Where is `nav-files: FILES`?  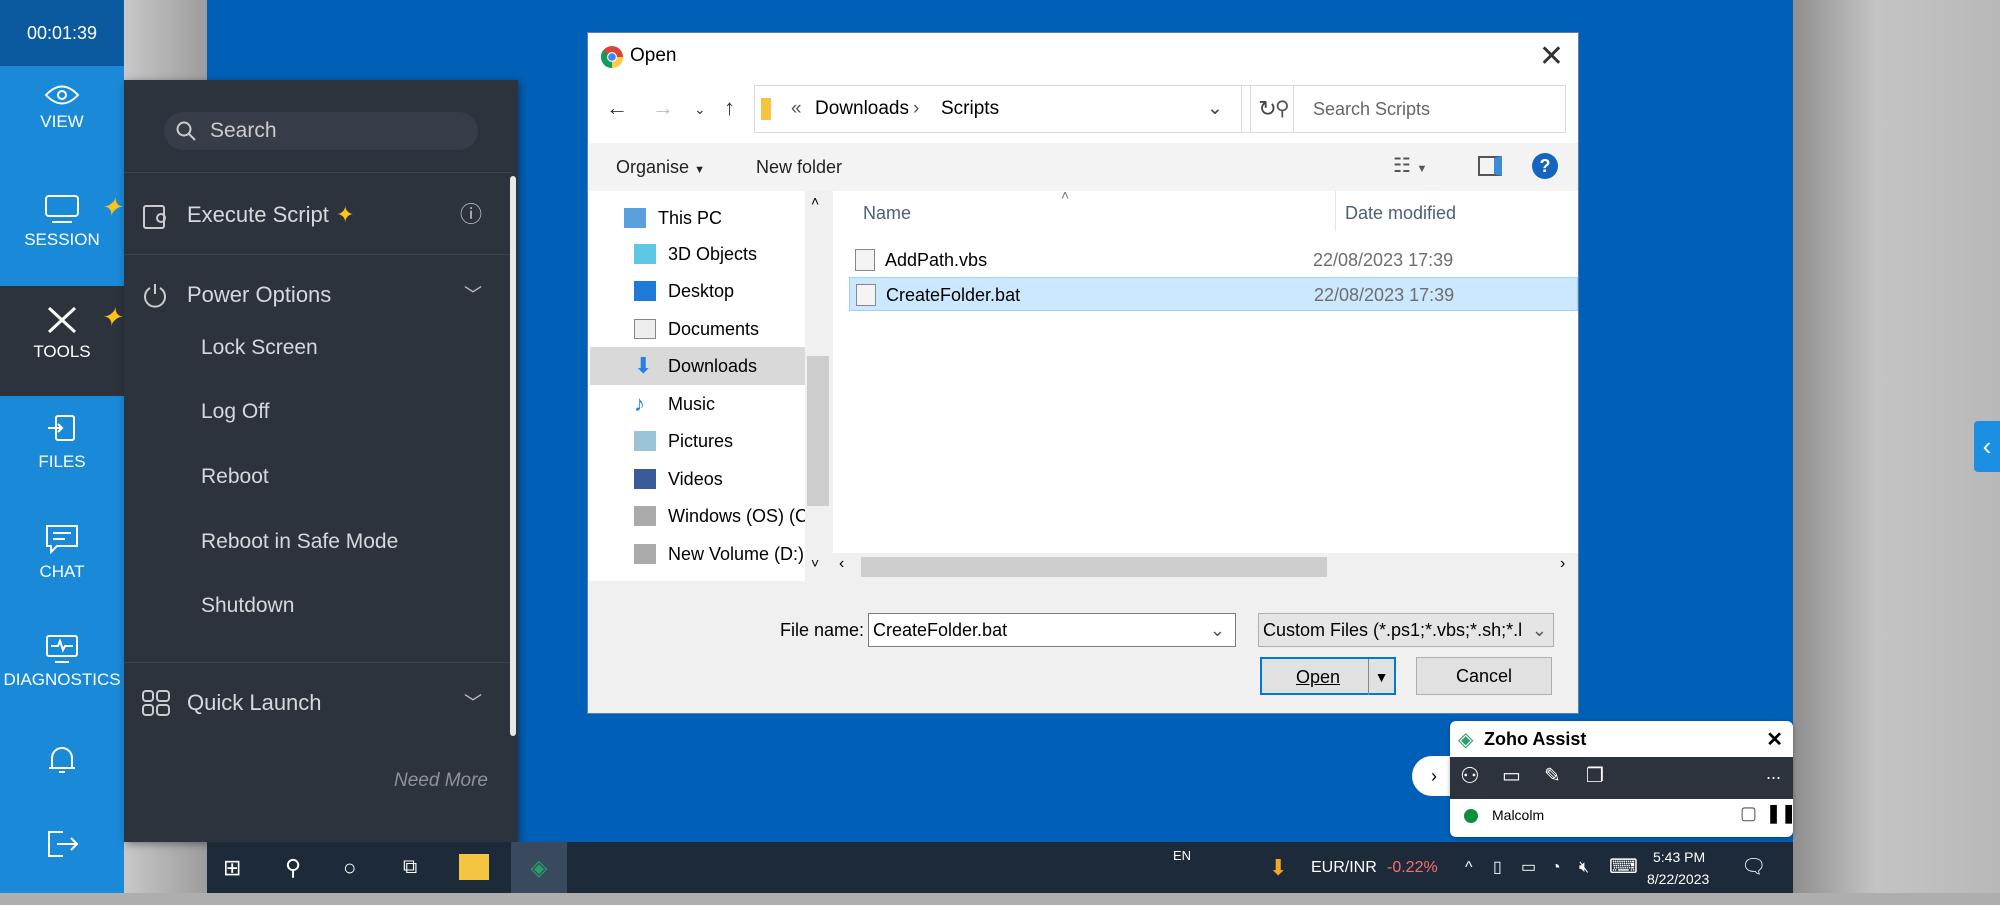 nav-files: FILES is located at coordinates (62, 451).